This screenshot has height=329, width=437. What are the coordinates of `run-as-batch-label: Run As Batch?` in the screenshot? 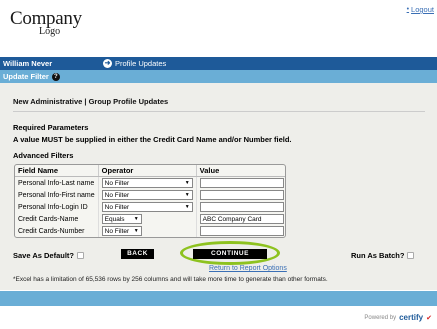 It's located at (378, 255).